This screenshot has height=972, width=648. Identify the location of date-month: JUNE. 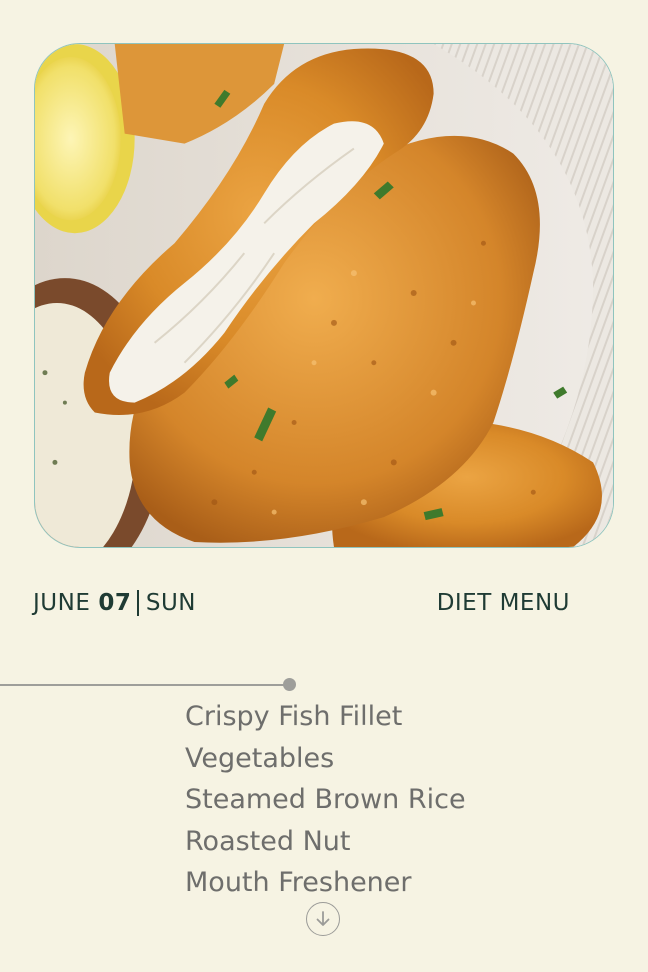
(62, 603).